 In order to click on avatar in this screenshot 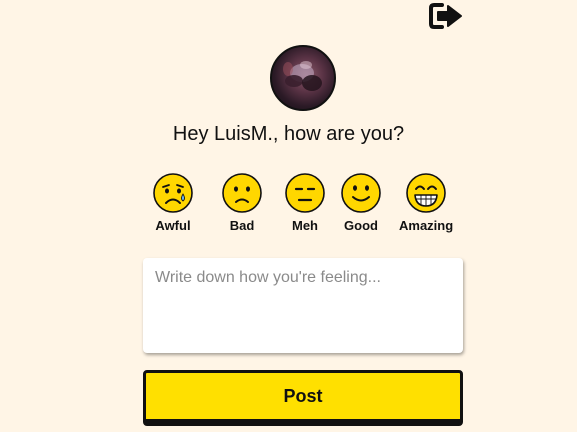, I will do `click(303, 78)`.